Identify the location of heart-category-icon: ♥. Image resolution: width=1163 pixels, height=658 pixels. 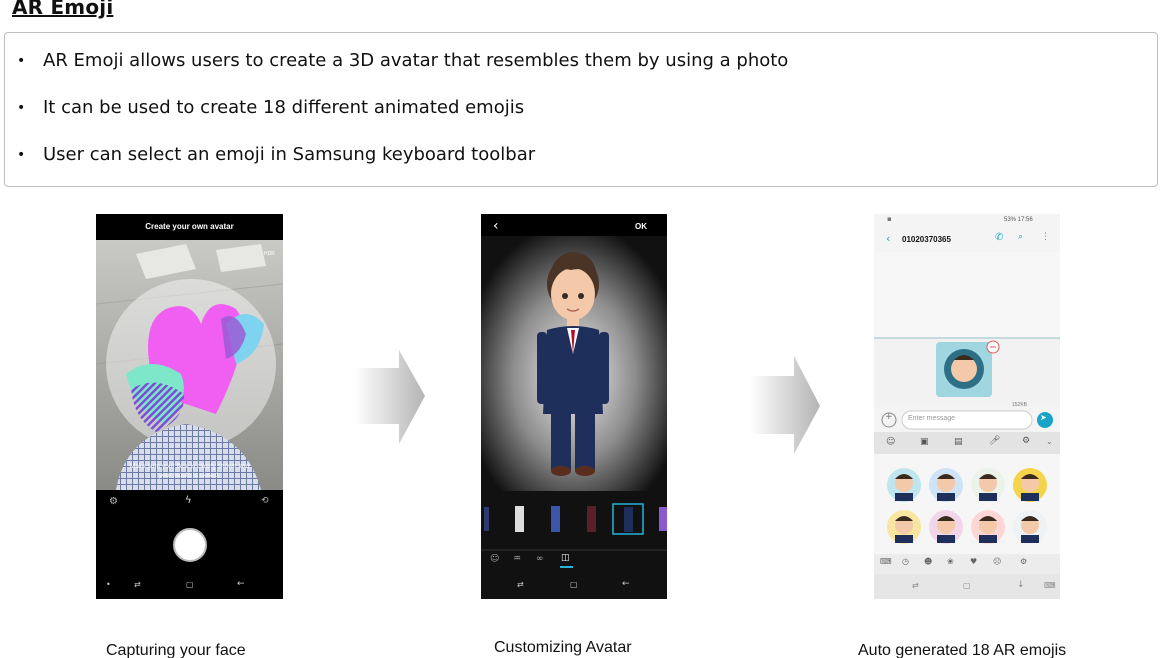
(973, 561).